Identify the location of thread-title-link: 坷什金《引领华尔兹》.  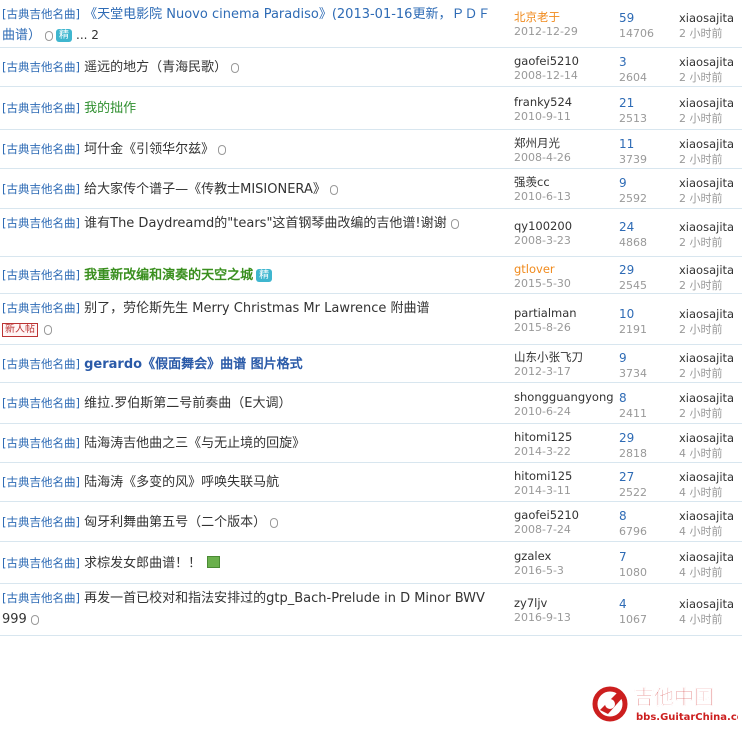
(149, 149).